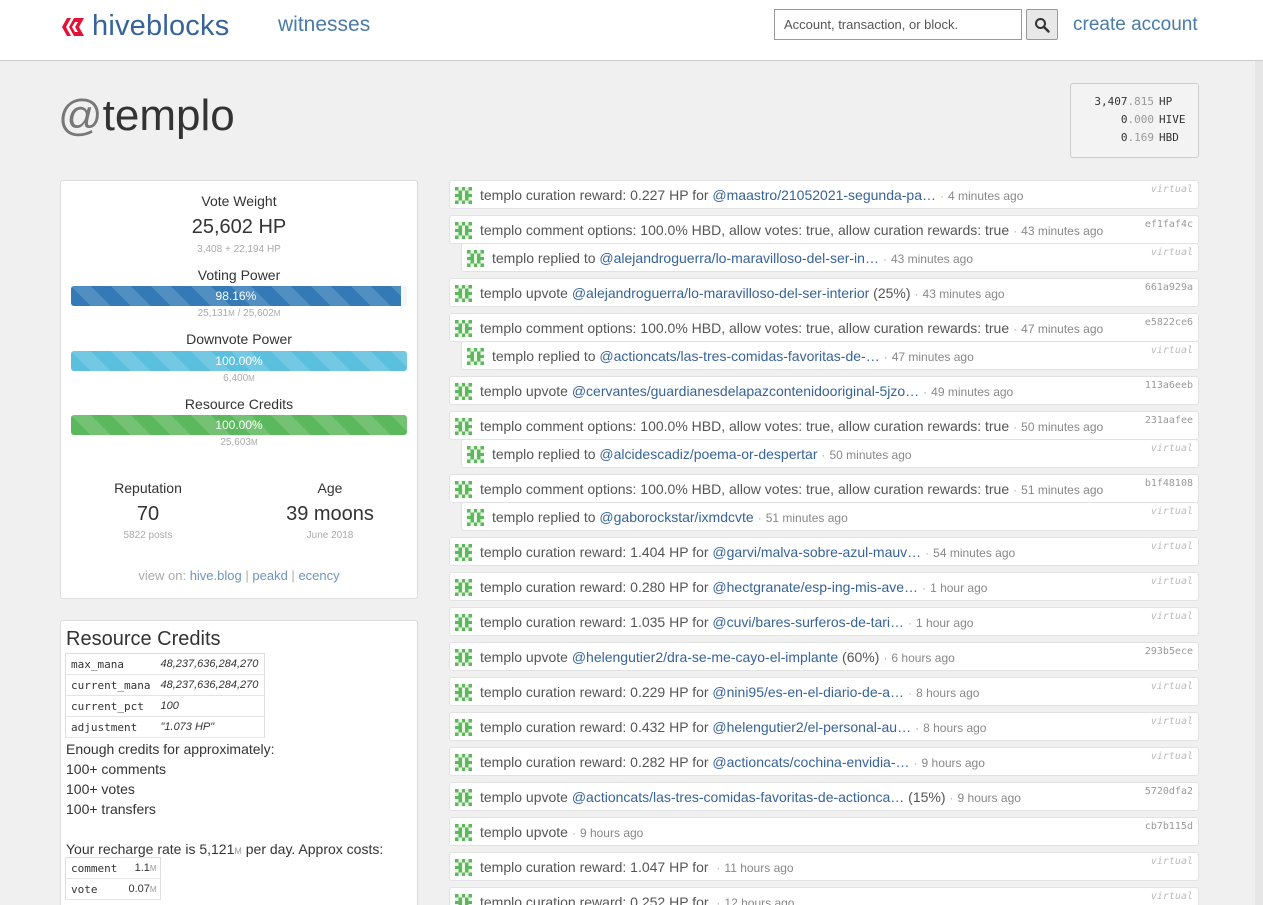 Image resolution: width=1263 pixels, height=905 pixels. I want to click on op-tx-id: b1f48108, so click(1169, 483).